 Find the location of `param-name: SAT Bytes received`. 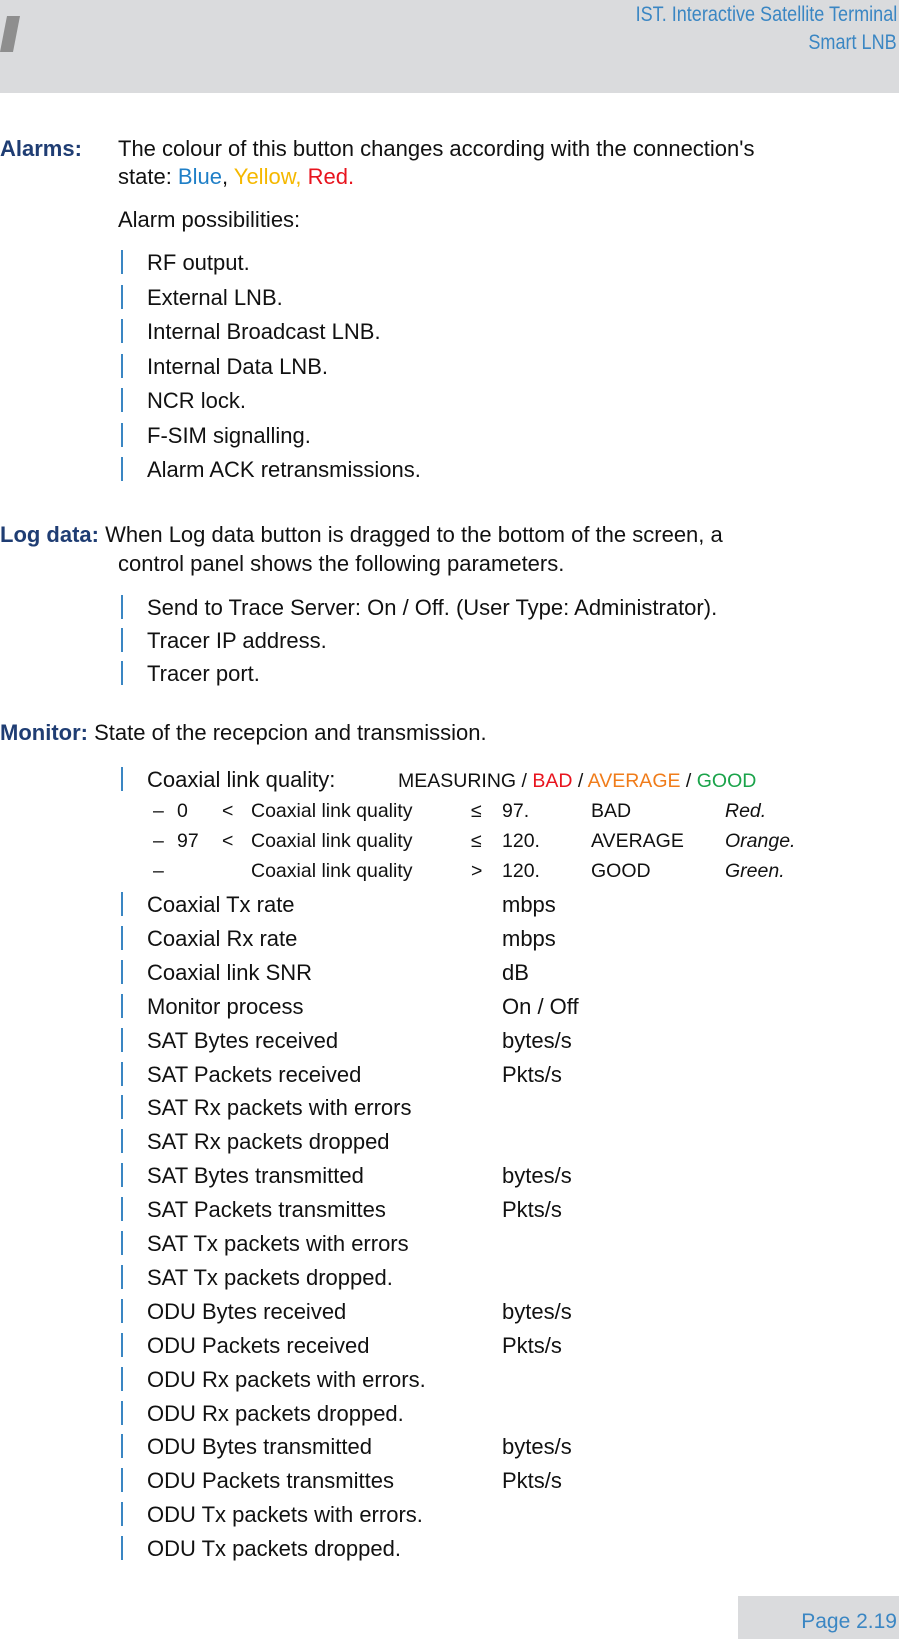

param-name: SAT Bytes received is located at coordinates (243, 1040).